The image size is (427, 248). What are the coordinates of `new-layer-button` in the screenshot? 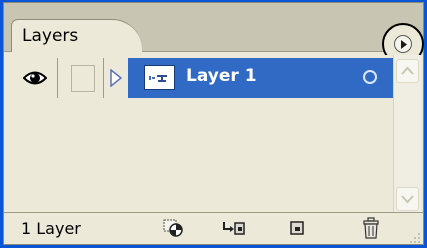 It's located at (297, 228).